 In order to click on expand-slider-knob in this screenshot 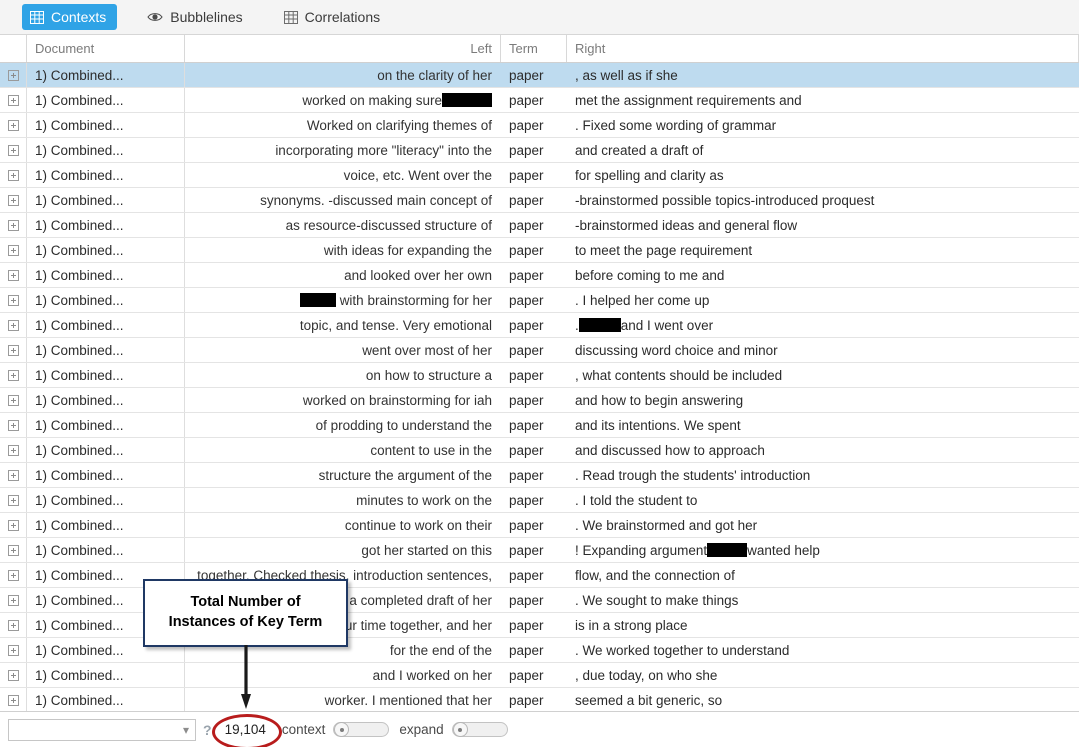, I will do `click(460, 729)`.